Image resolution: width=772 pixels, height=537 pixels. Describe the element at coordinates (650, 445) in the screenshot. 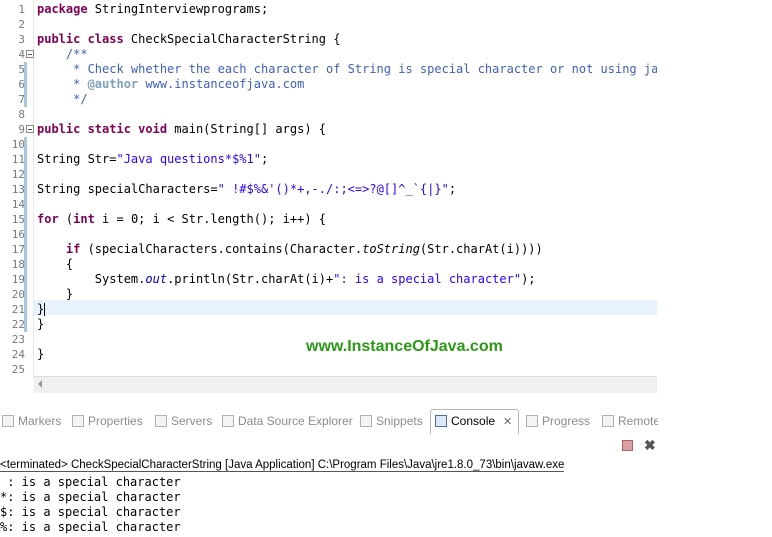

I see `remove-launch-icon: ✖` at that location.